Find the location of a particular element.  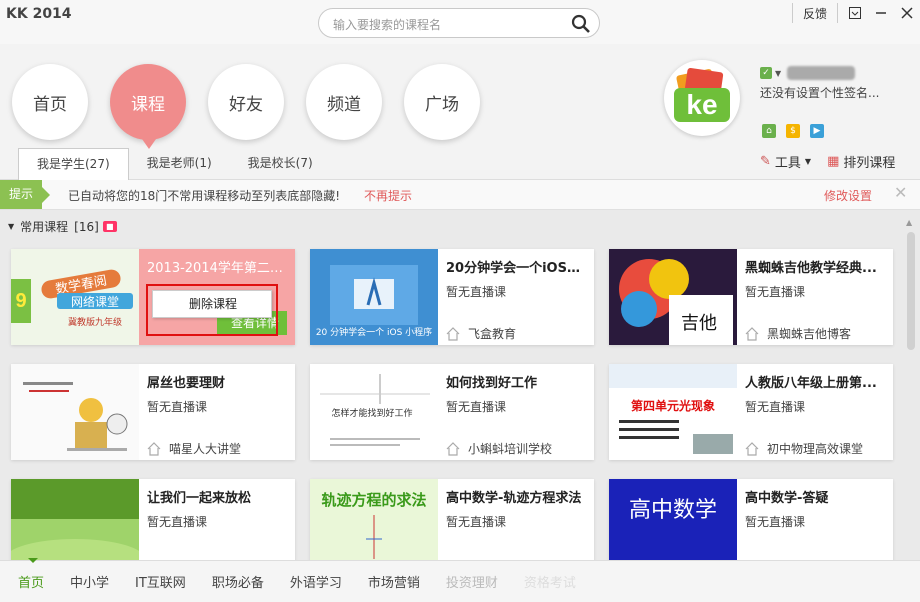

home-icon: ⌂ is located at coordinates (769, 131).